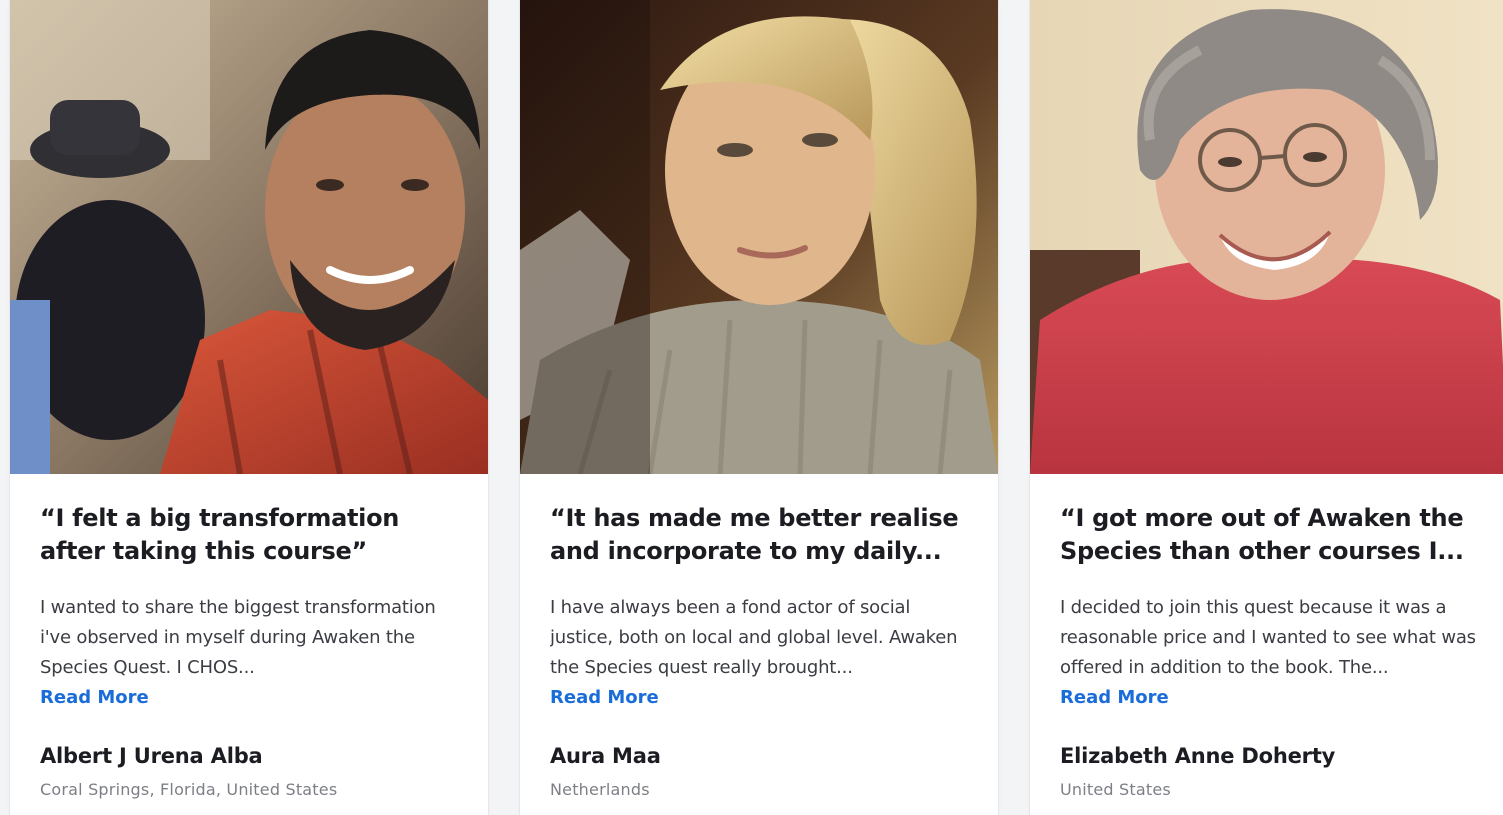 This screenshot has width=1503, height=815. Describe the element at coordinates (1198, 756) in the screenshot. I see `testimonial-author-name: Elizabeth Anne Doherty` at that location.